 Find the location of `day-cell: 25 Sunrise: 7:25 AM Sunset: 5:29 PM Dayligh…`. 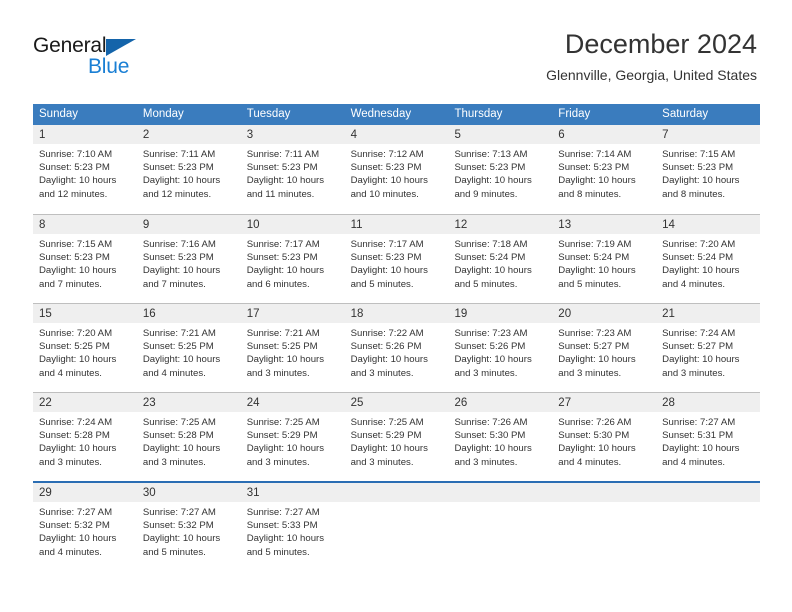

day-cell: 25 Sunrise: 7:25 AM Sunset: 5:29 PM Dayligh… is located at coordinates (396, 437).